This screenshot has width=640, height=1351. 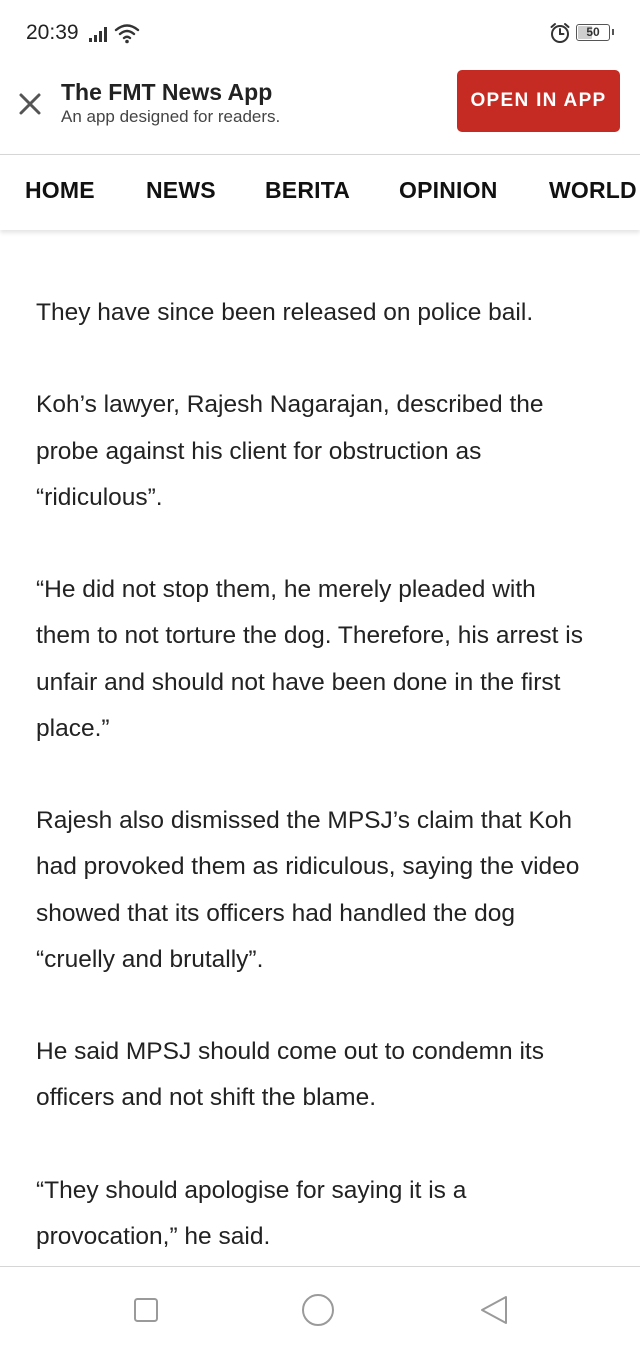 I want to click on home-button, so click(x=318, y=1310).